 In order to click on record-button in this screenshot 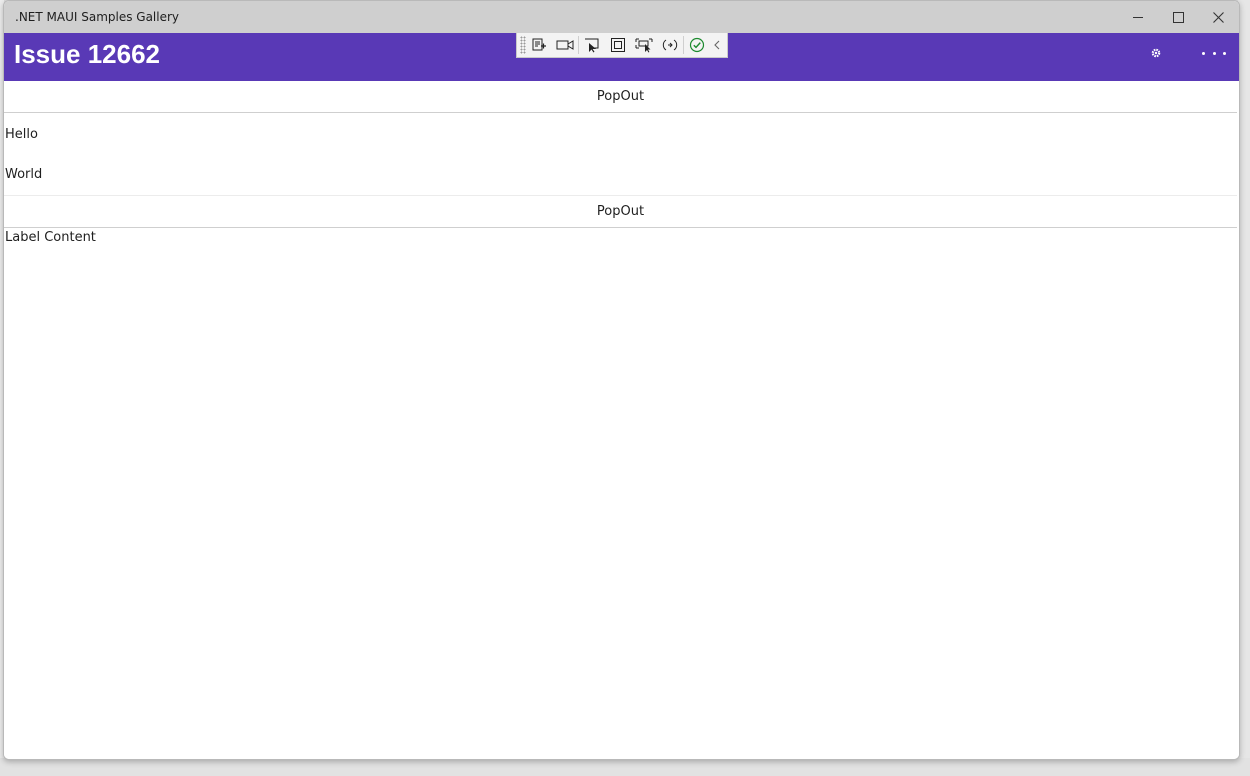, I will do `click(565, 45)`.